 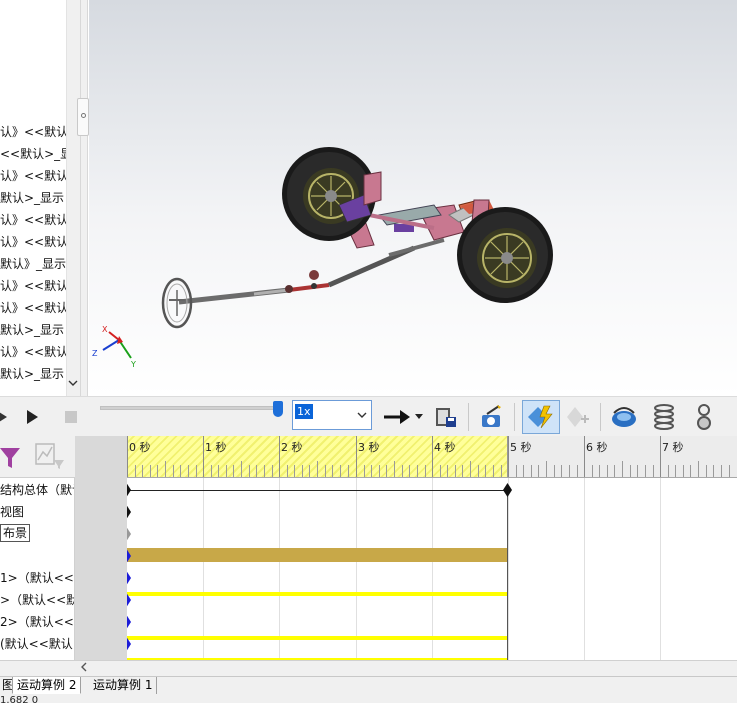 I want to click on add-update-key-icon, so click(x=578, y=417).